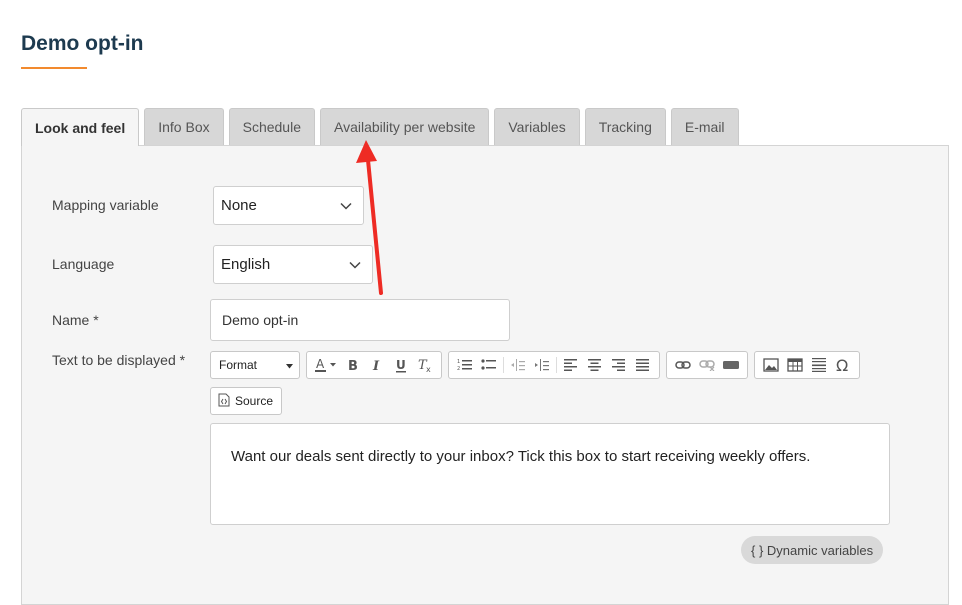 The height and width of the screenshot is (605, 962). I want to click on svg-text: I, so click(376, 366).